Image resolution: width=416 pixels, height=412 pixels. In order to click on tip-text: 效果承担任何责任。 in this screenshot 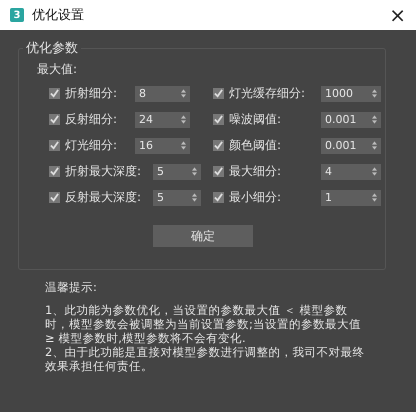, I will do `click(99, 366)`.